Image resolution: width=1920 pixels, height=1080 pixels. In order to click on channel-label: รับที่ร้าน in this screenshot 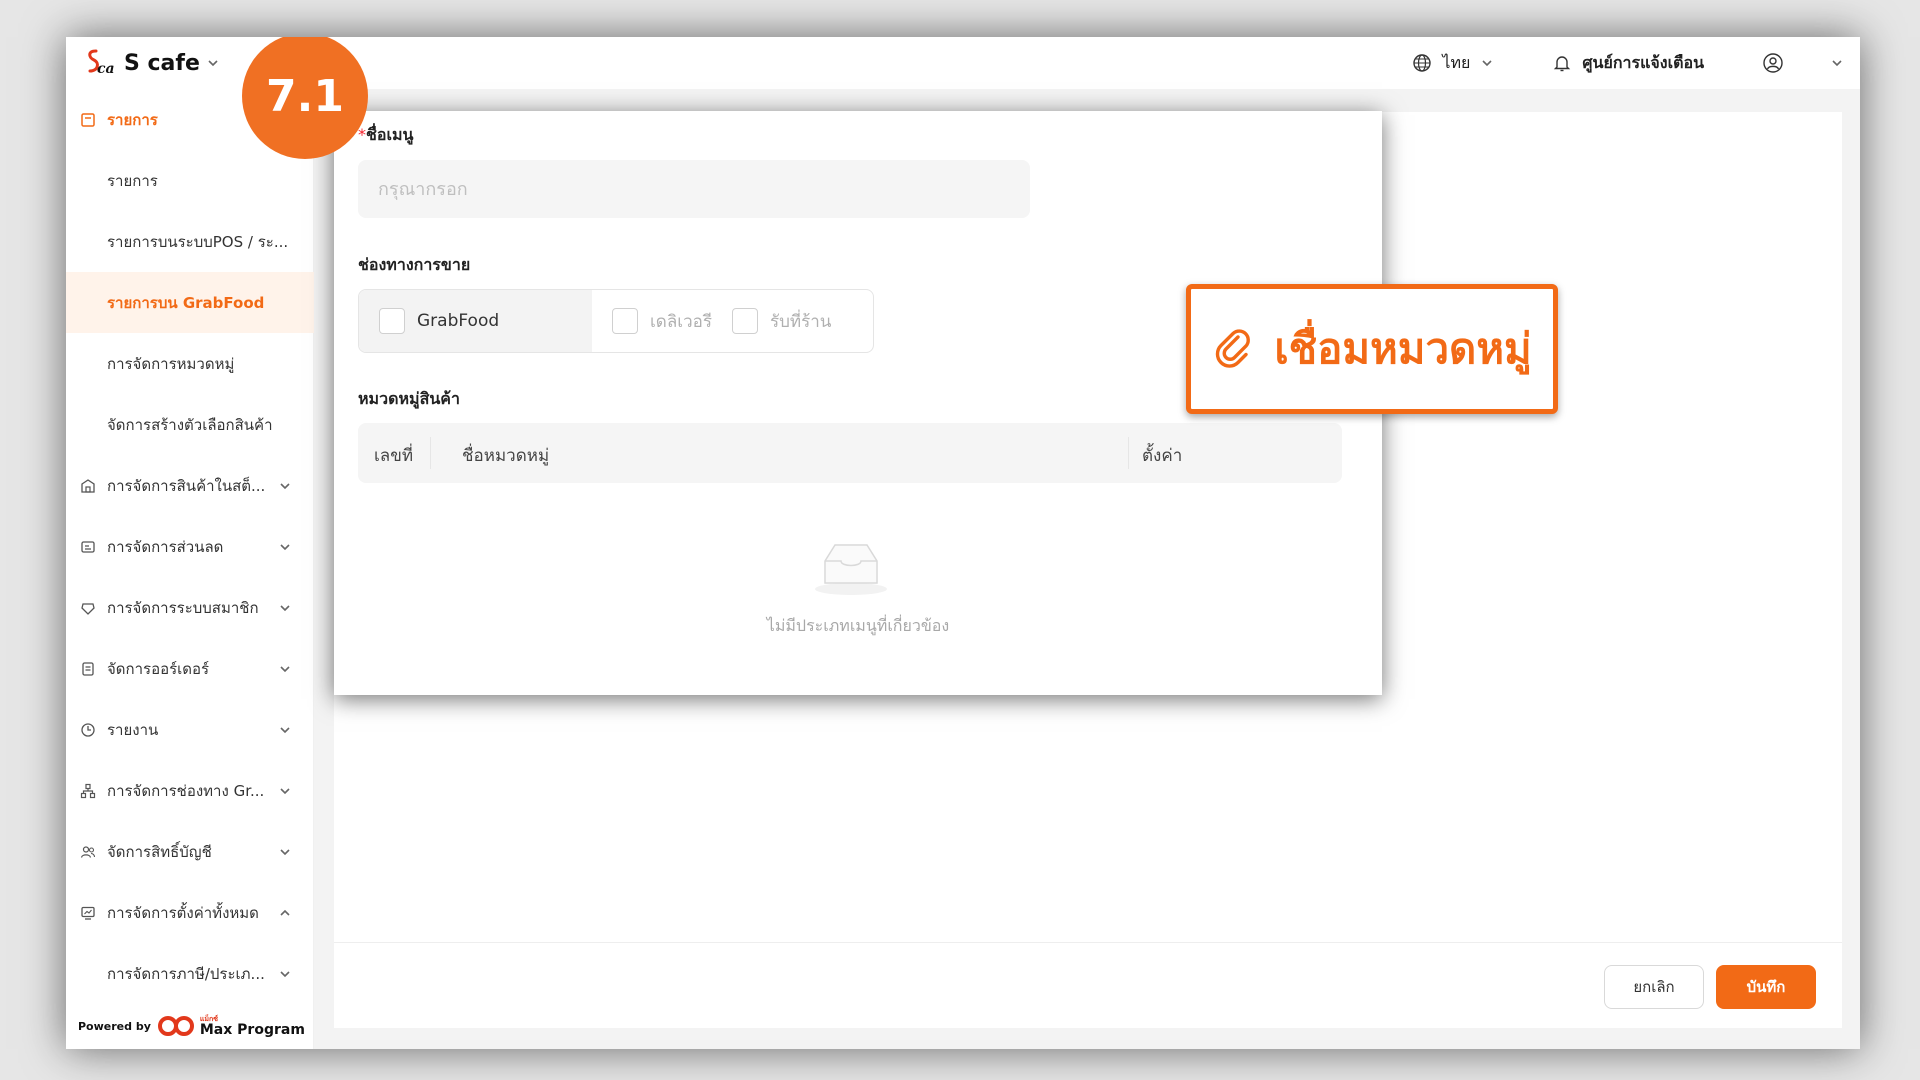, I will do `click(801, 321)`.